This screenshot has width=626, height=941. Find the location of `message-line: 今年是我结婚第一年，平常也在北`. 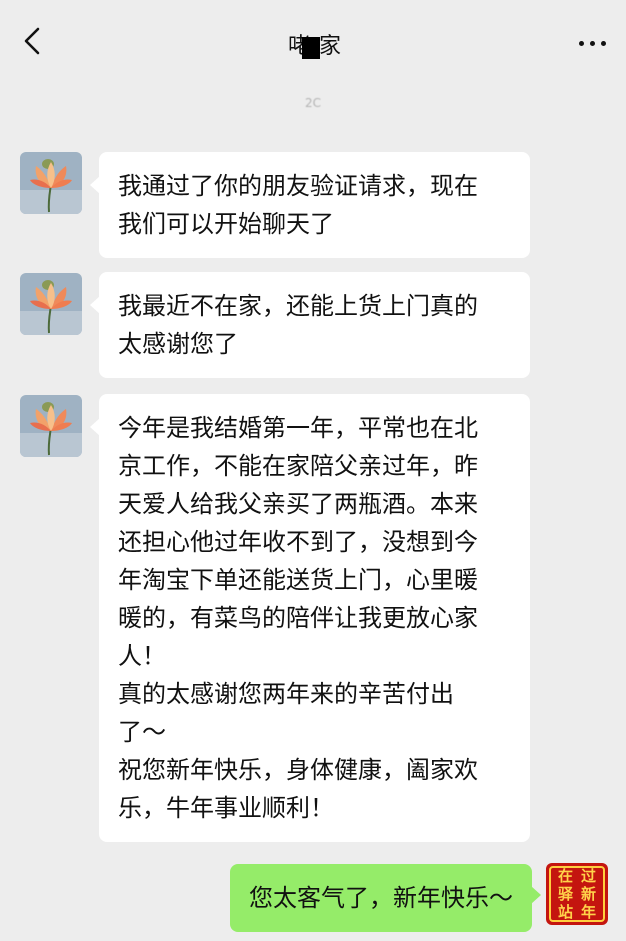

message-line: 今年是我结婚第一年，平常也在北 is located at coordinates (298, 428).